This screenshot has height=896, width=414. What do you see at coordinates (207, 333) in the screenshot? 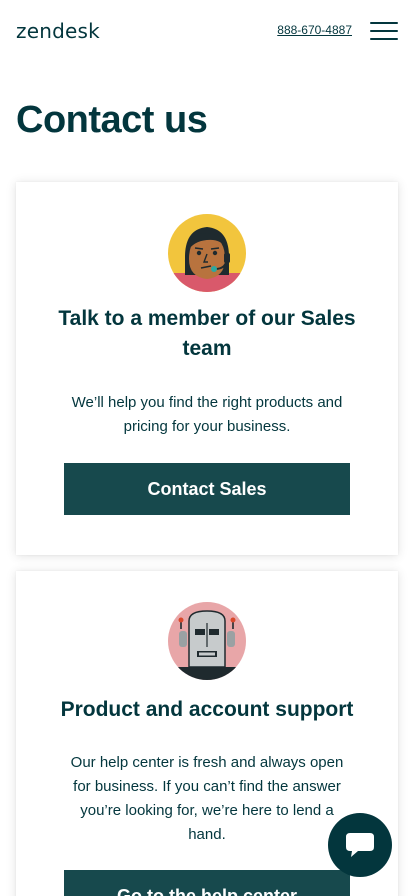
I see `sales-card-title: Talk to a member of our Sales team` at bounding box center [207, 333].